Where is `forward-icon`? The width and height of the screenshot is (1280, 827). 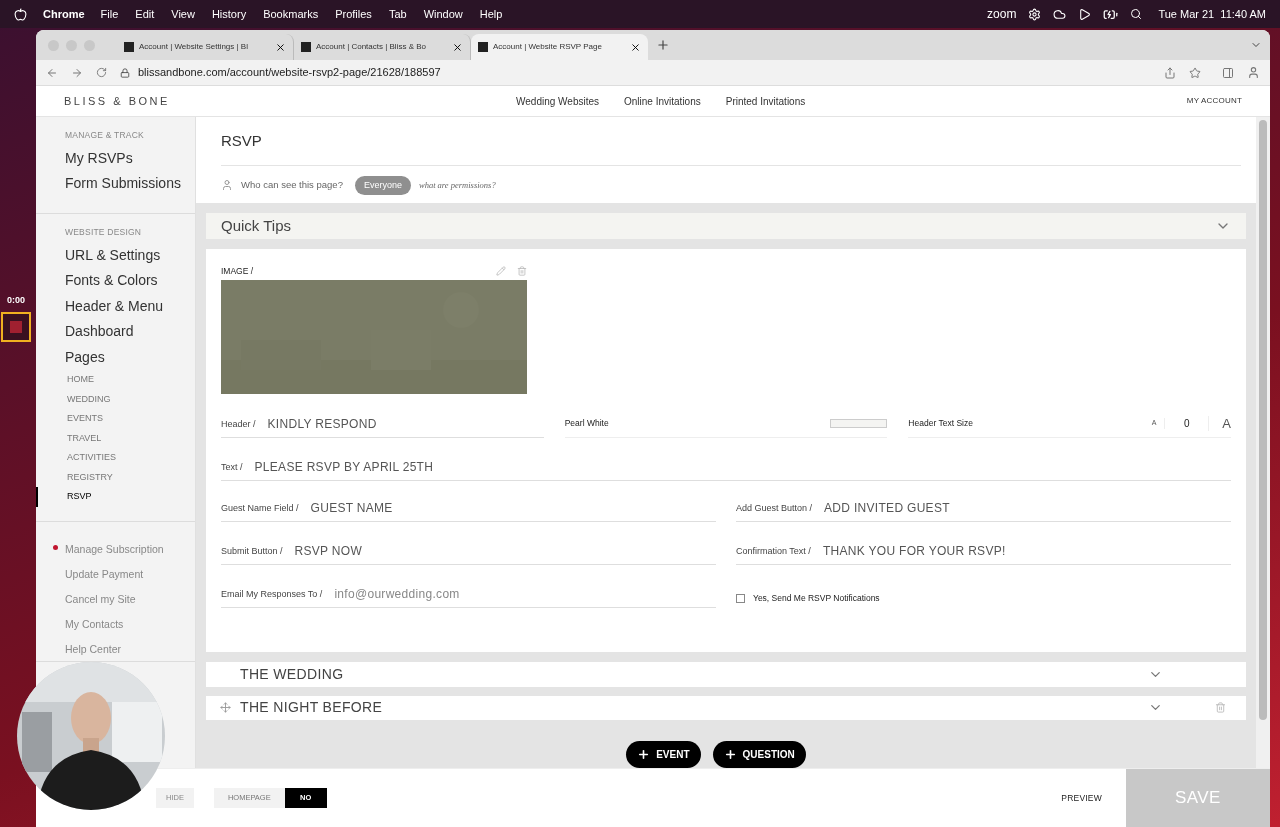 forward-icon is located at coordinates (77, 72).